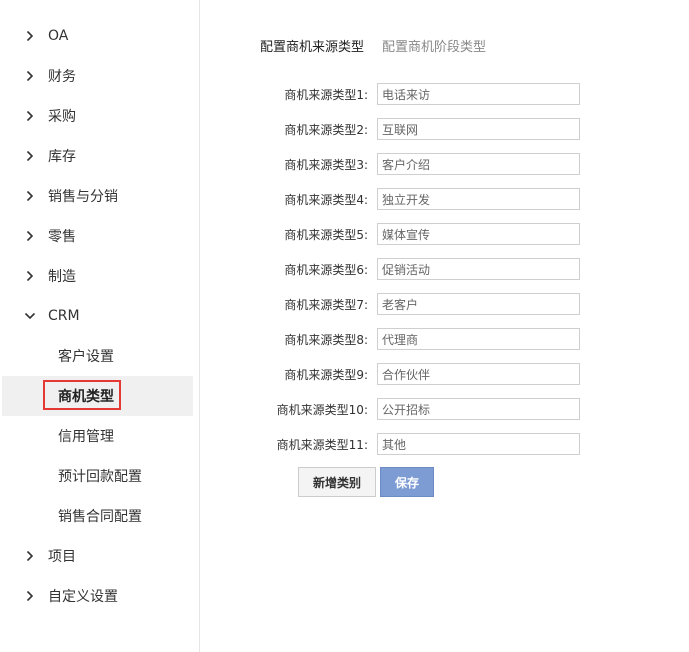  I want to click on field-label: 商机来源类型4:, so click(326, 200).